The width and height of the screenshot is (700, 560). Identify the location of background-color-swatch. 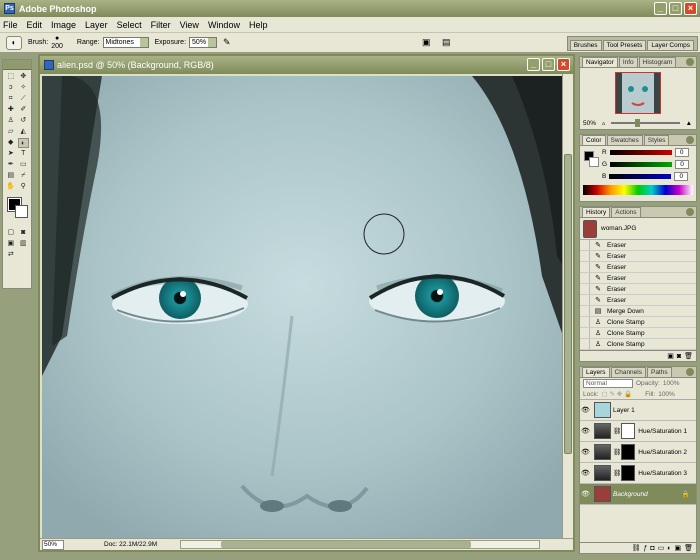
(21, 211).